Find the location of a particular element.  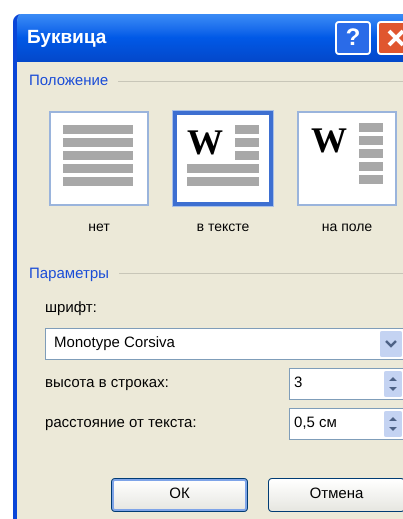

close-button is located at coordinates (390, 38).